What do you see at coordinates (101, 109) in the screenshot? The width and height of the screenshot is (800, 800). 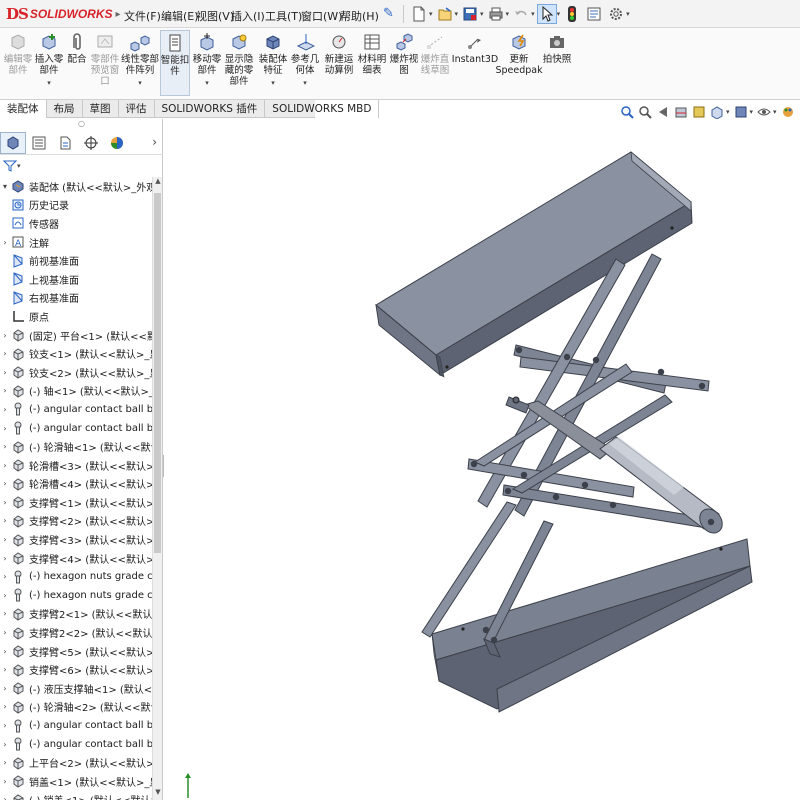 I see `tab-sketch: 草图` at bounding box center [101, 109].